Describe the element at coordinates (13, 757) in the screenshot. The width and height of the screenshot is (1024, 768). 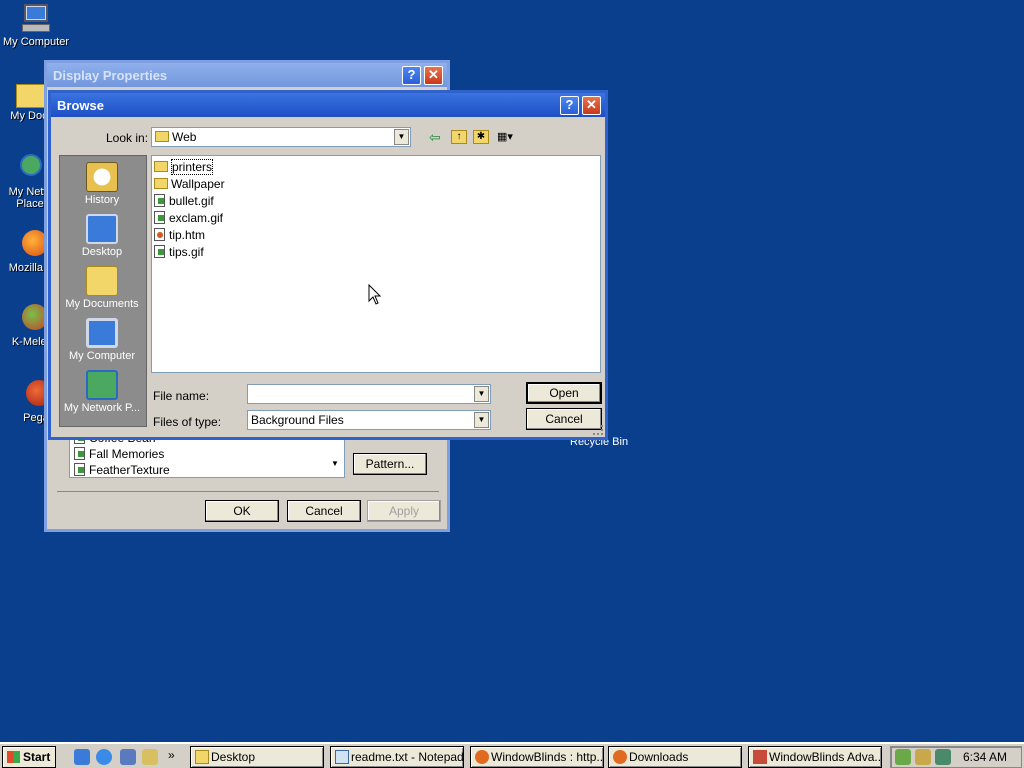
I see `windows-logo-icon` at that location.